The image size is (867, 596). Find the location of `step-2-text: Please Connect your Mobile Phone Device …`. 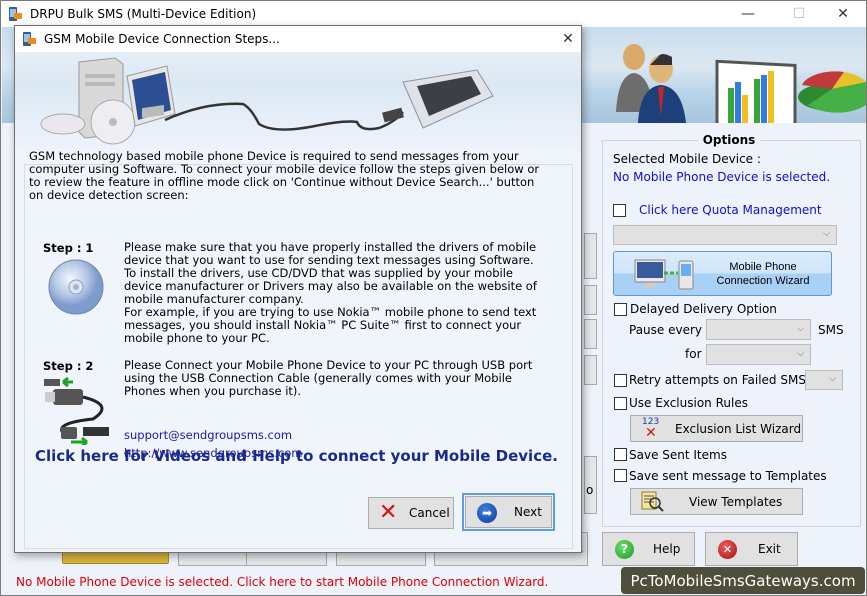

step-2-text: Please Connect your Mobile Phone Device … is located at coordinates (328, 378).